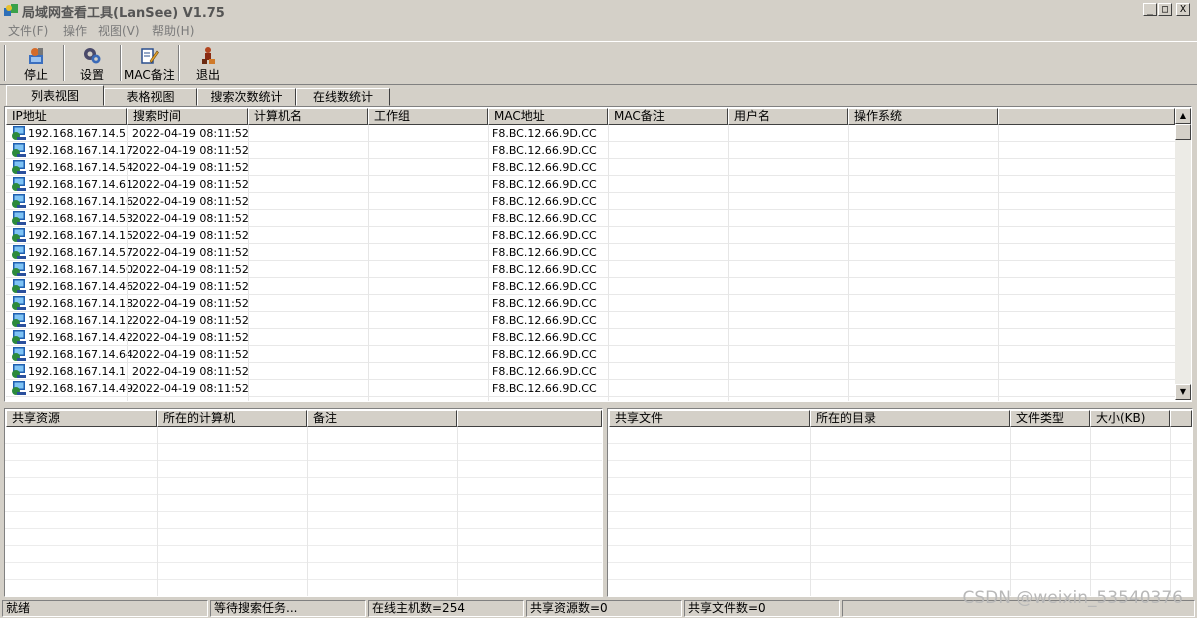 The height and width of the screenshot is (618, 1197). Describe the element at coordinates (343, 97) in the screenshot. I see `tab-online-count: 在线数统计` at that location.